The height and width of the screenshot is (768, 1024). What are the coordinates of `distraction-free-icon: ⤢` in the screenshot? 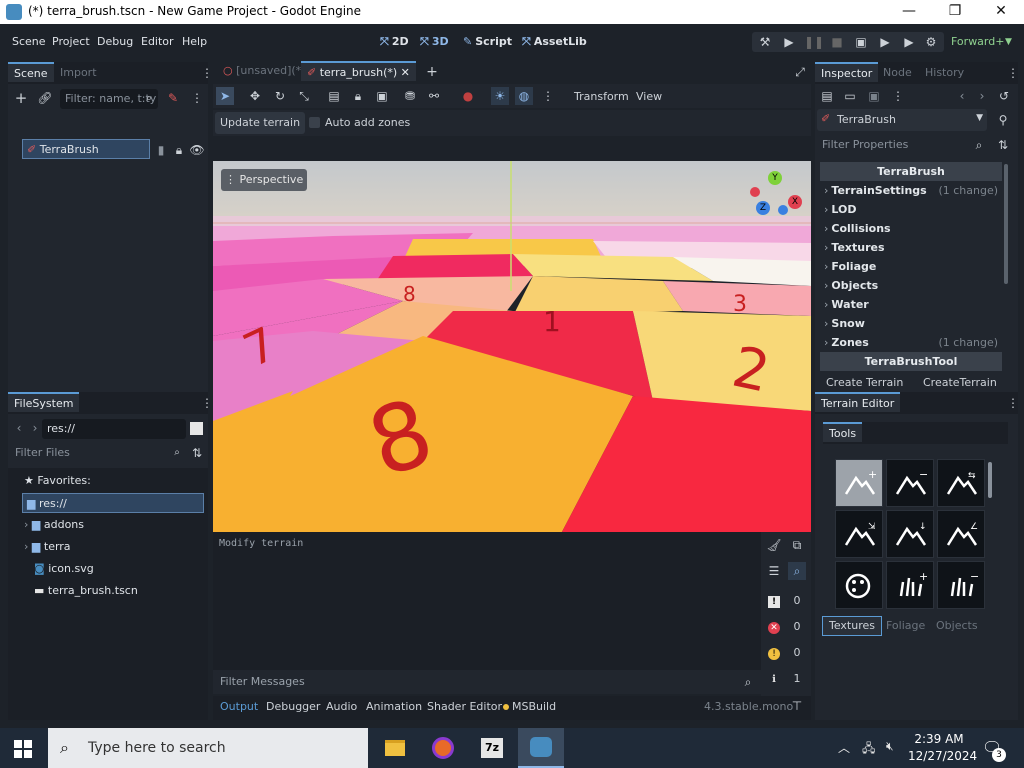 It's located at (800, 72).